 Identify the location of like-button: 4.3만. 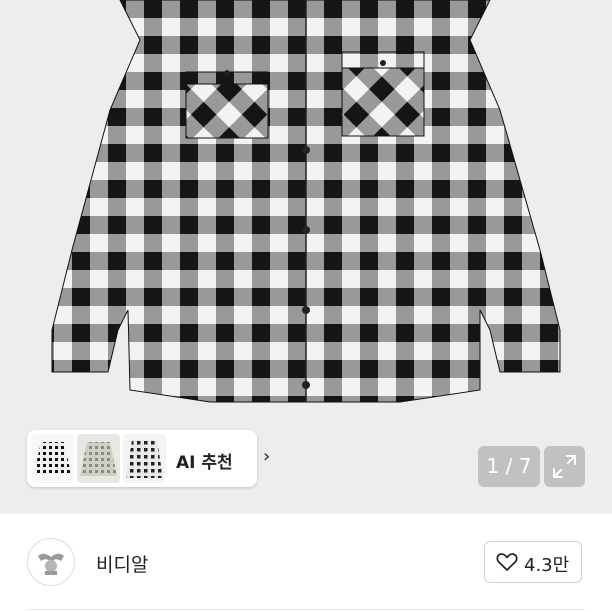
(533, 562).